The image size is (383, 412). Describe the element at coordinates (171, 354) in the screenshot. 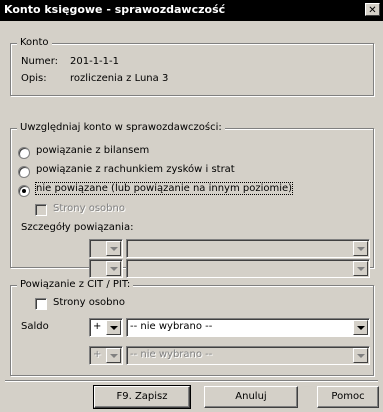

I see `saldo-selection-value-2: -- nie wybrano --` at that location.